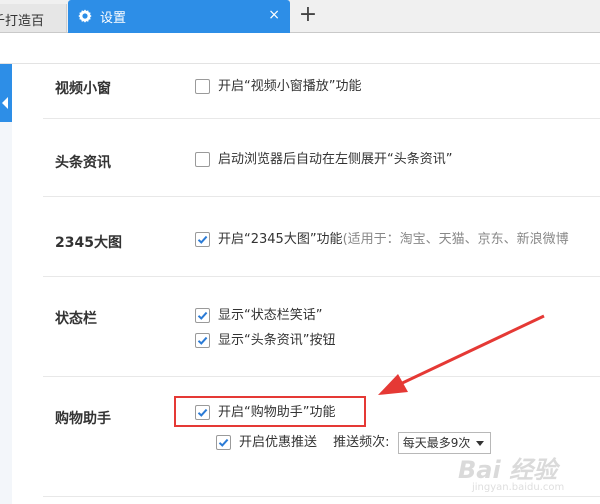 The height and width of the screenshot is (504, 600). Describe the element at coordinates (5, 103) in the screenshot. I see `active-indicator-arrow` at that location.